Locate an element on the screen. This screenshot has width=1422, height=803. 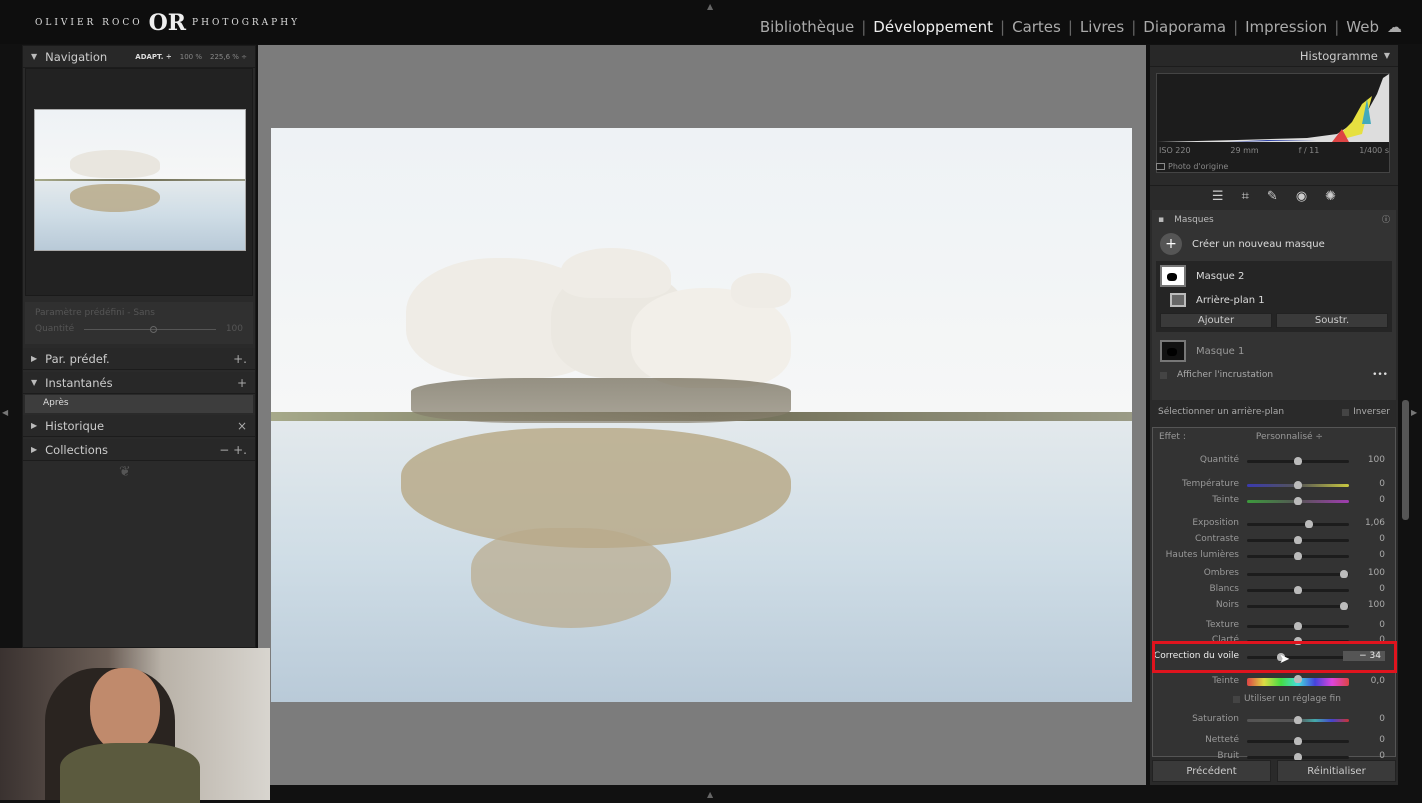
right-panel-scrollbar is located at coordinates (1405, 460).